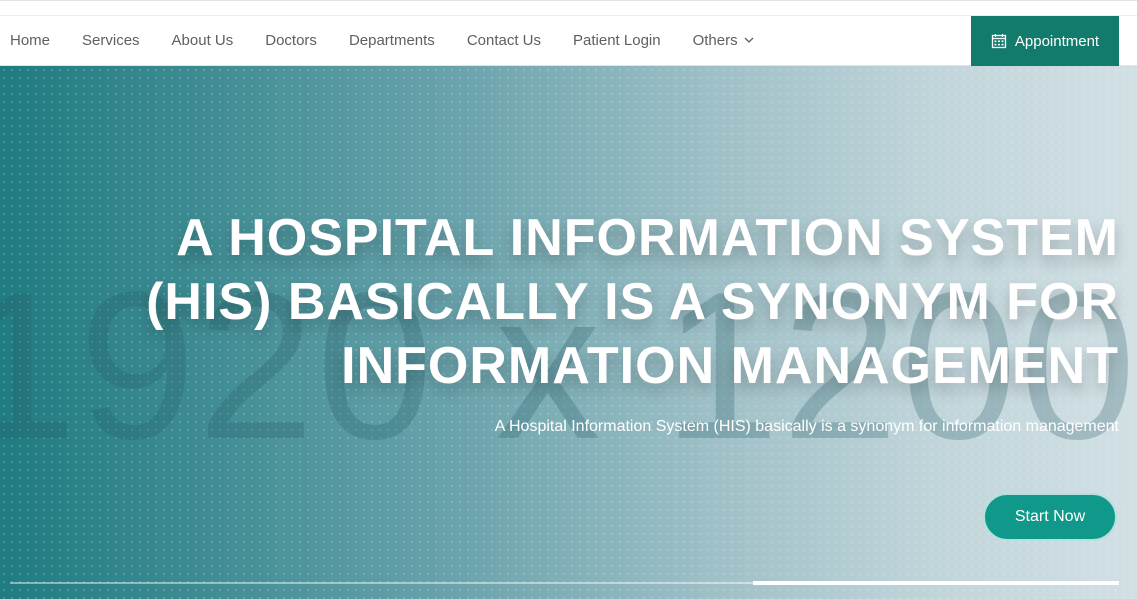 This screenshot has width=1137, height=599. I want to click on appointment-button: Appointment, so click(1045, 41).